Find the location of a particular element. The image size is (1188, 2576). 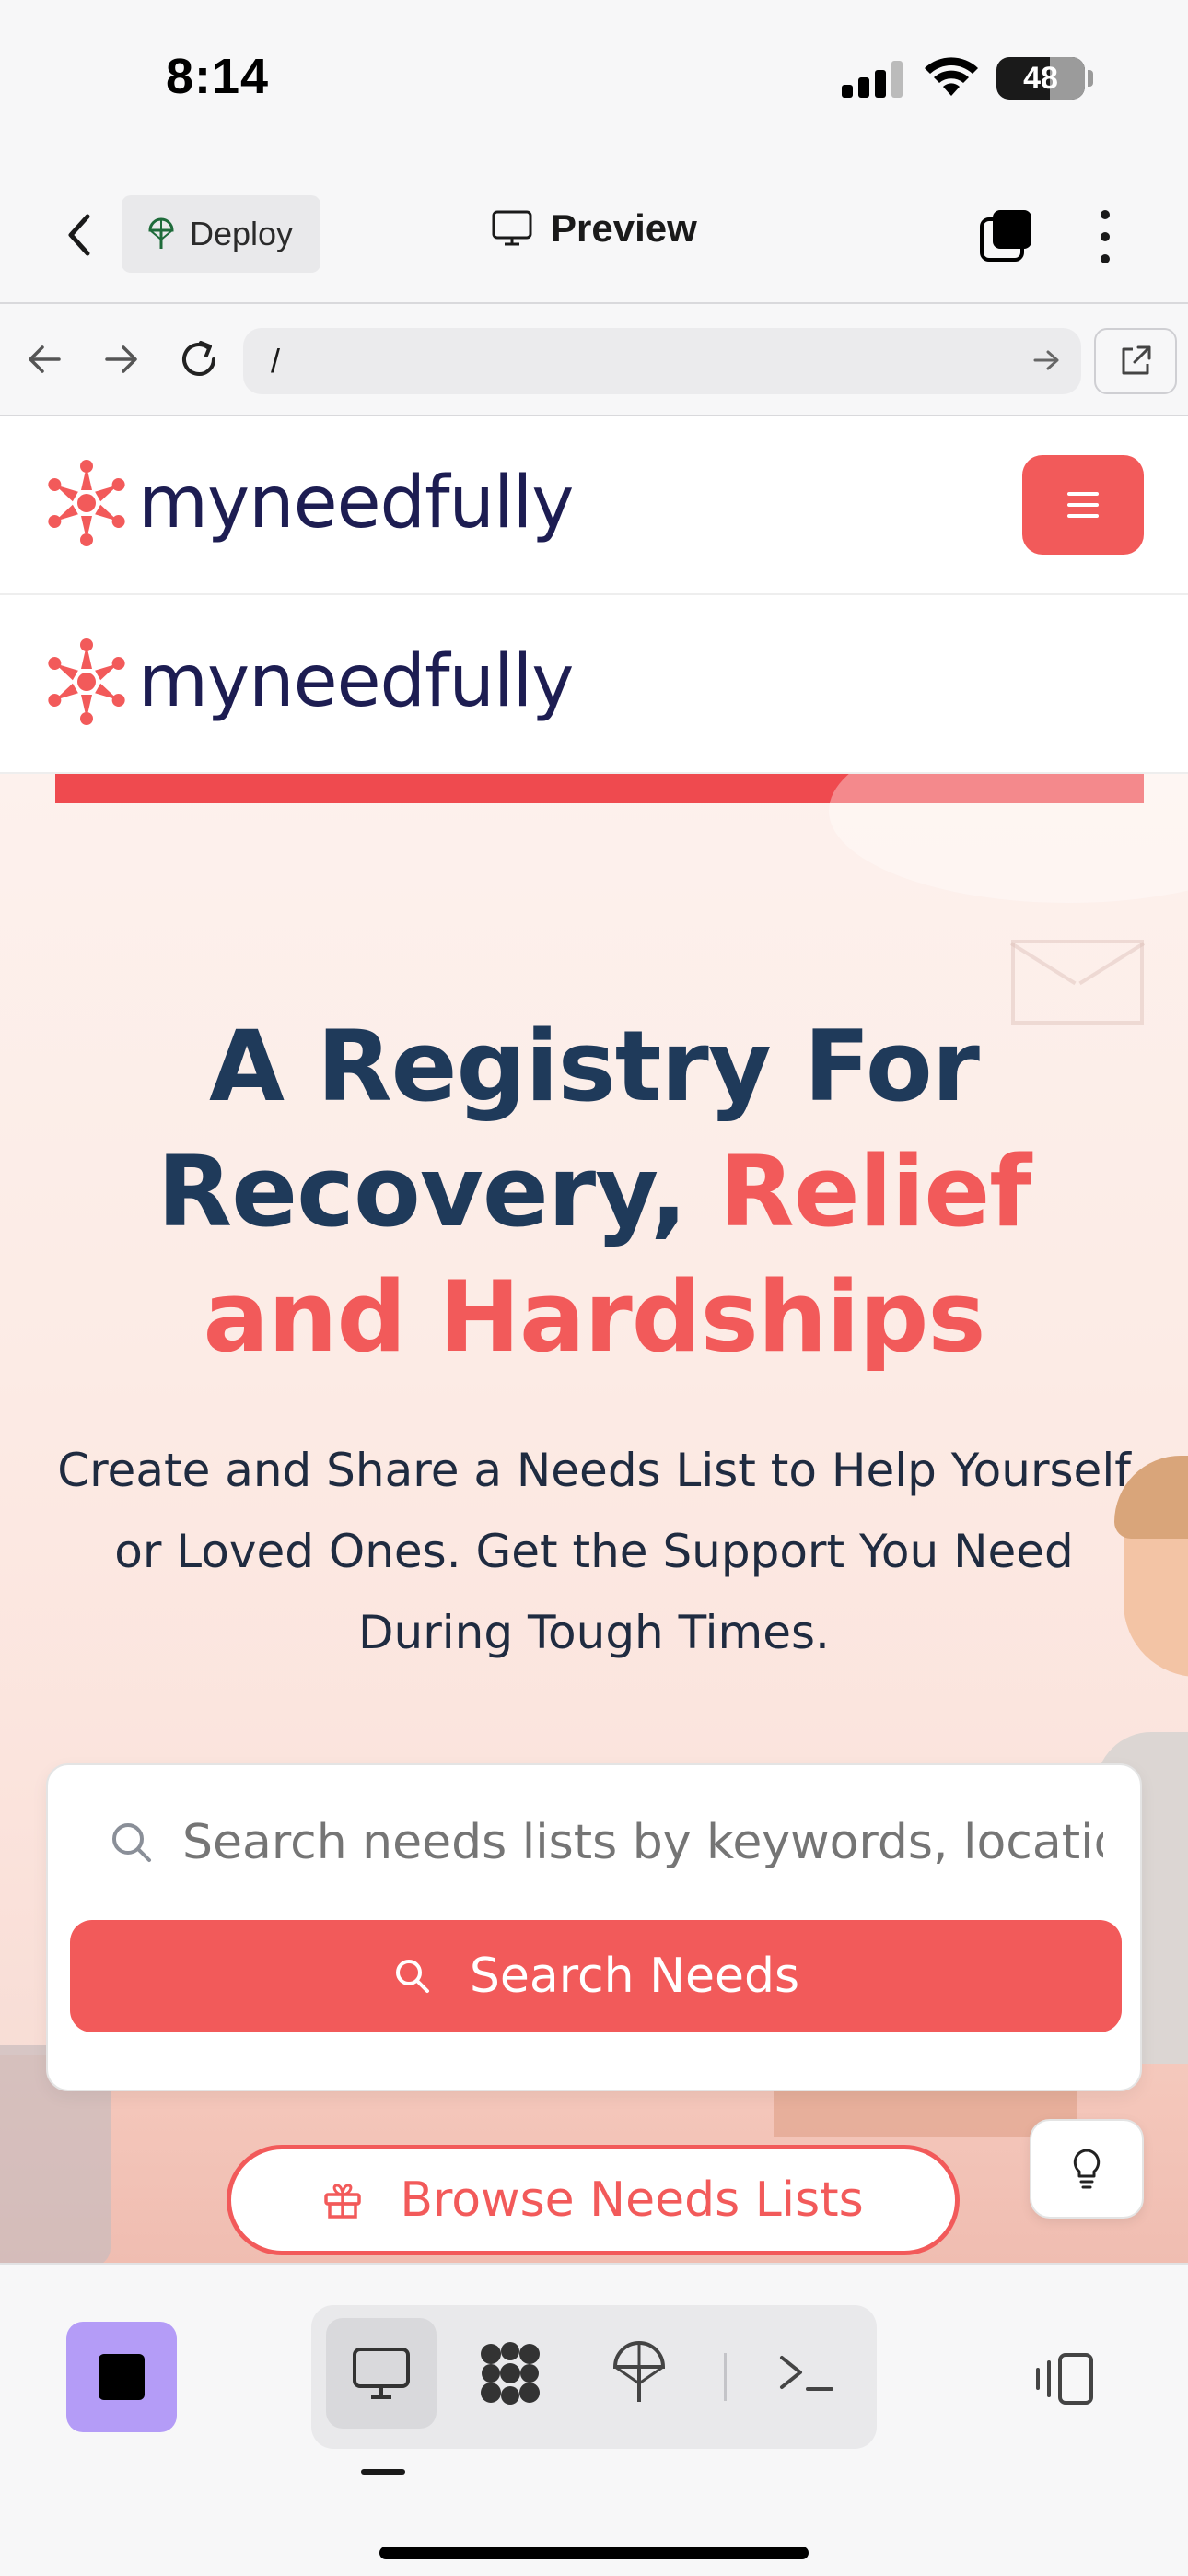

site-logo: myneedfully is located at coordinates (308, 503).